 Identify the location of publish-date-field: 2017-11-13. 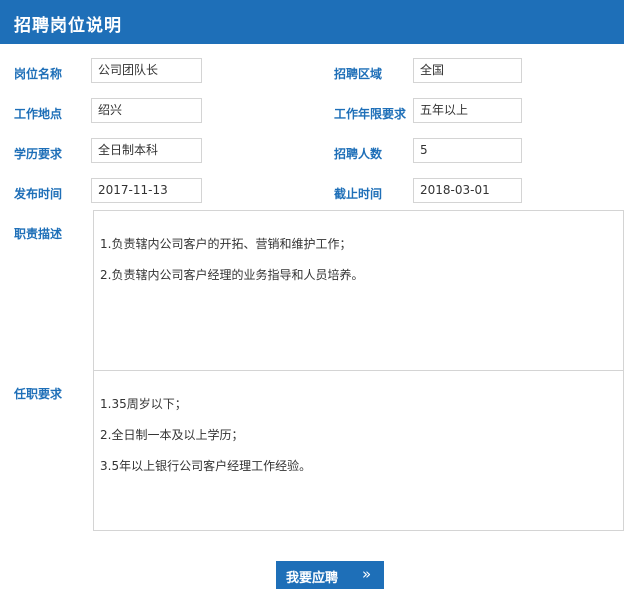
(146, 190).